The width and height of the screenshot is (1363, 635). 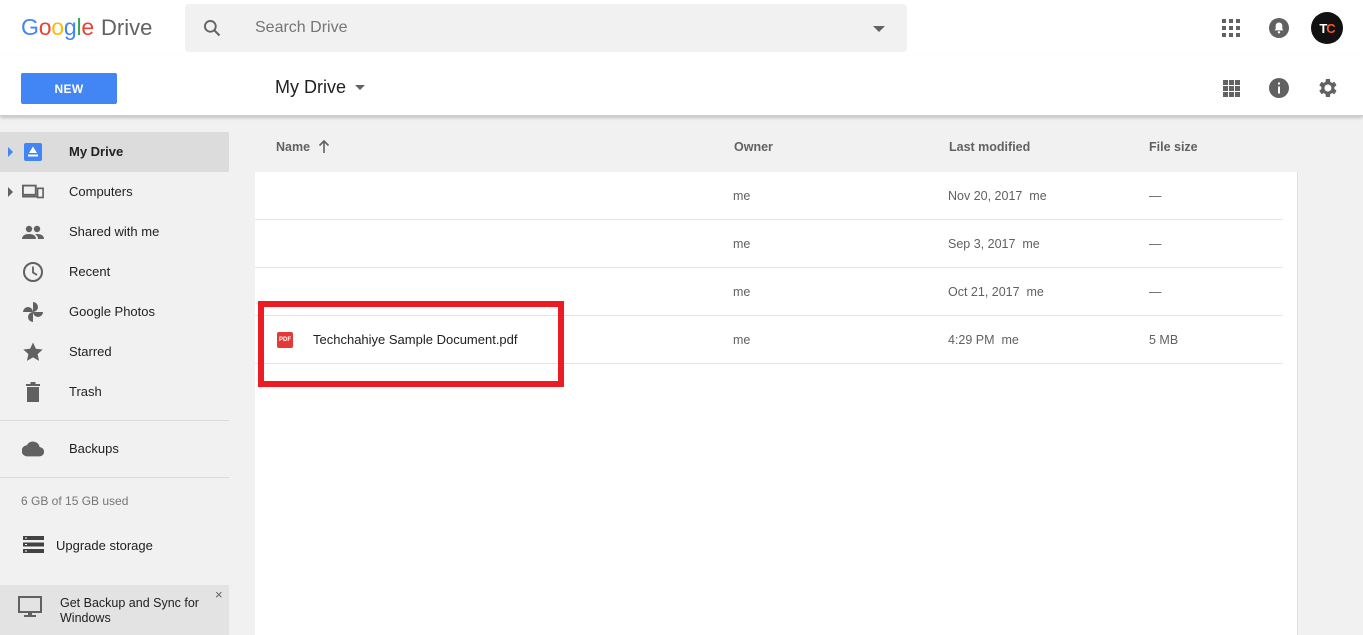 What do you see at coordinates (1323, 28) in the screenshot?
I see `avatar-initial-t: T` at bounding box center [1323, 28].